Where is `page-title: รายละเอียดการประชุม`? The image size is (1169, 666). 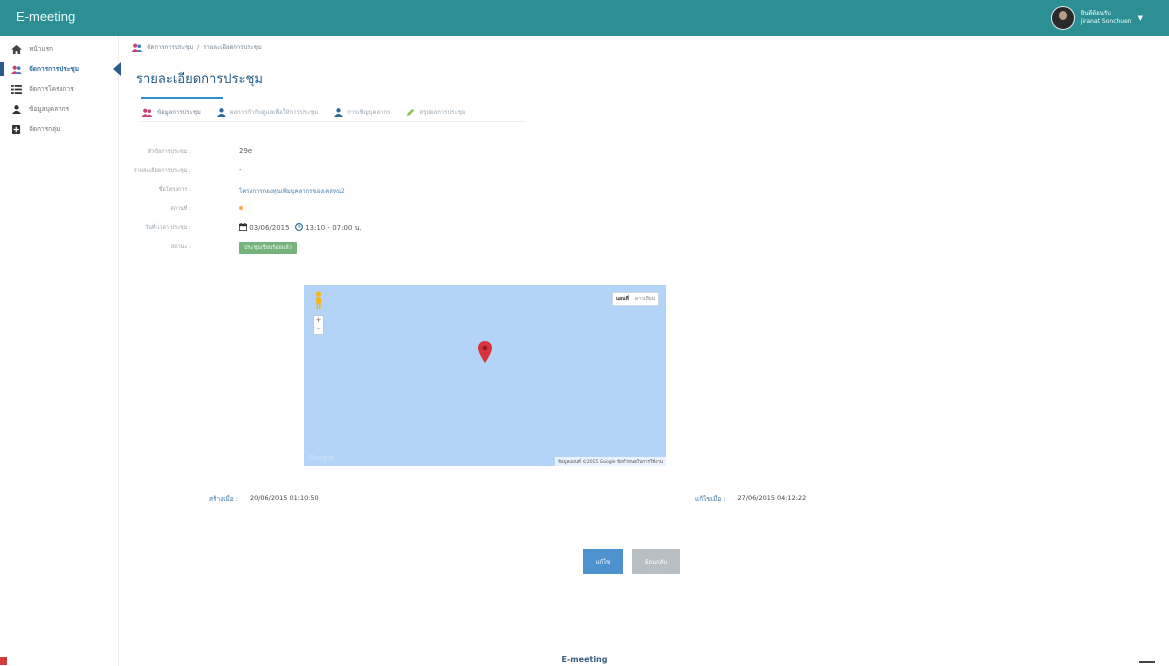
page-title: รายละเอียดการประชุม is located at coordinates (199, 79).